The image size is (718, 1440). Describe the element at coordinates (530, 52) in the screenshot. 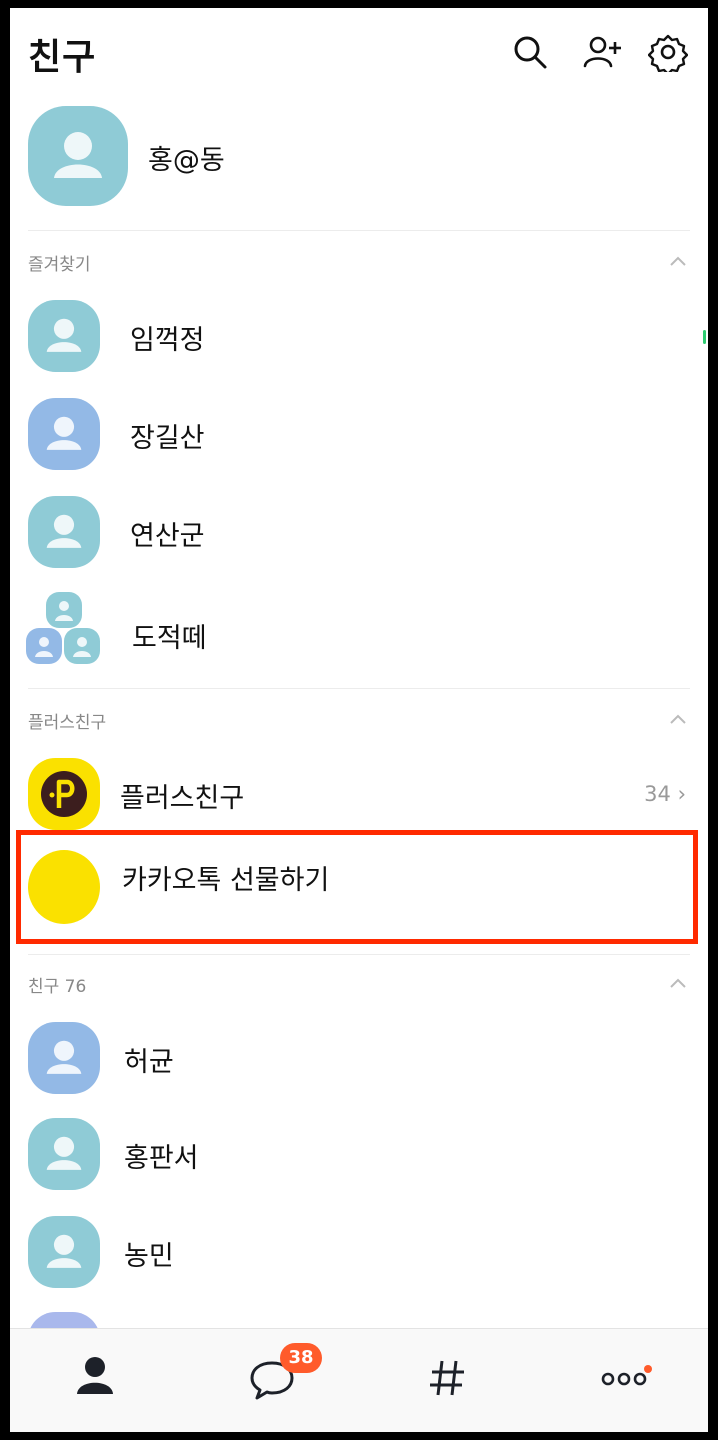

I see `search-icon` at that location.